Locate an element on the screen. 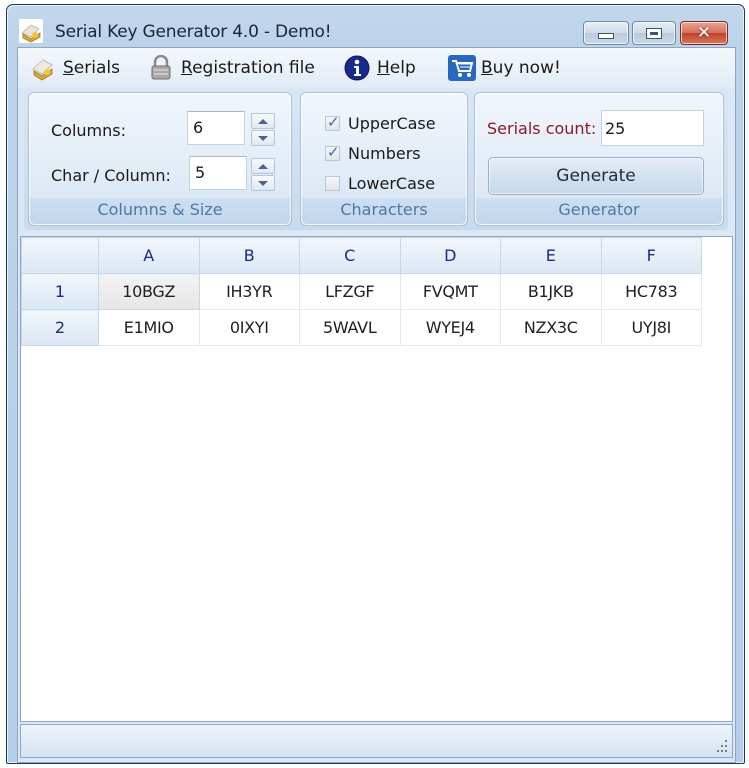  columns-input: 6 is located at coordinates (216, 128).